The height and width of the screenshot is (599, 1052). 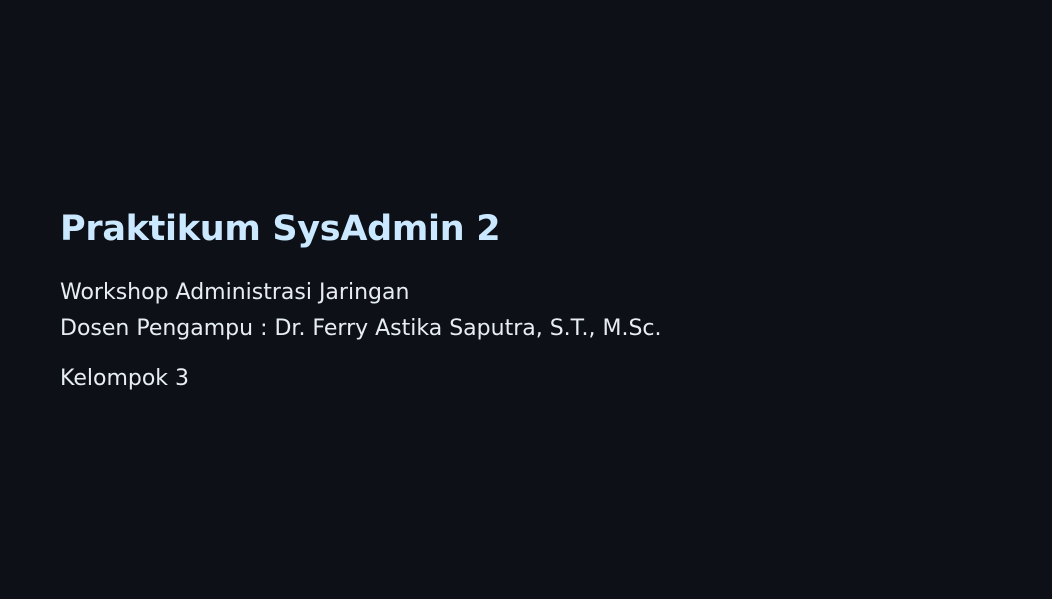 I want to click on slide-subtitle: Workshop Administrasi Jaringan, so click(x=235, y=292).